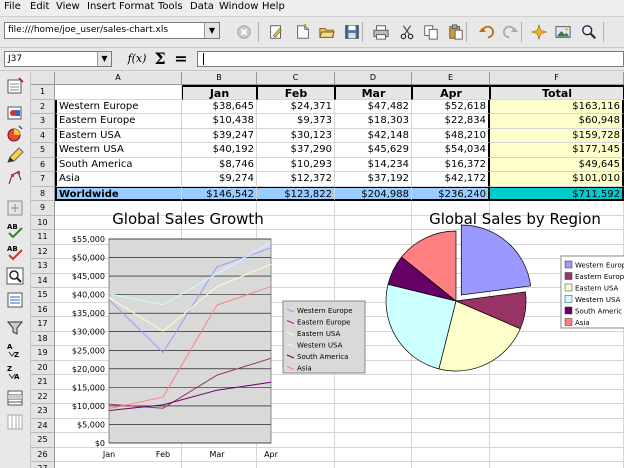  I want to click on value-cell: $10,293, so click(296, 164).